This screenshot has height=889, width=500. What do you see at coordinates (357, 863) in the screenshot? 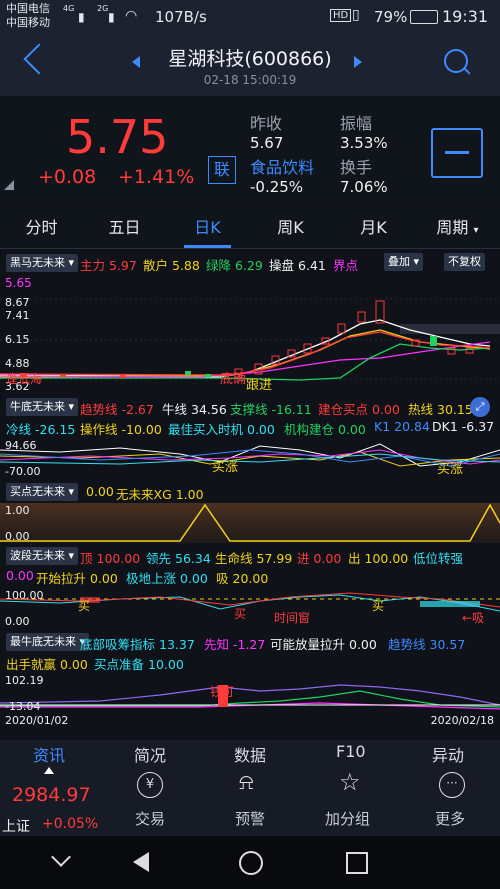
I see `nav-recent-icon` at bounding box center [357, 863].